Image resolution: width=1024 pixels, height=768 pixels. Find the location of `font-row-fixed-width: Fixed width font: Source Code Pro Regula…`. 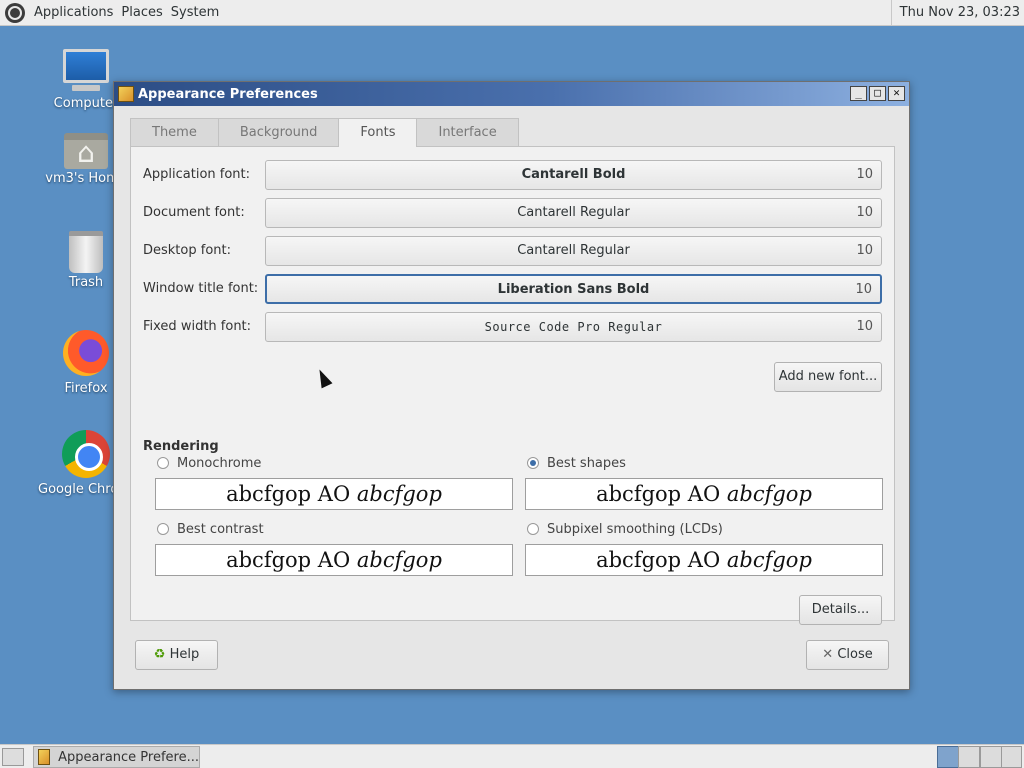

font-row-fixed-width: Fixed width font: Source Code Pro Regula… is located at coordinates (513, 327).